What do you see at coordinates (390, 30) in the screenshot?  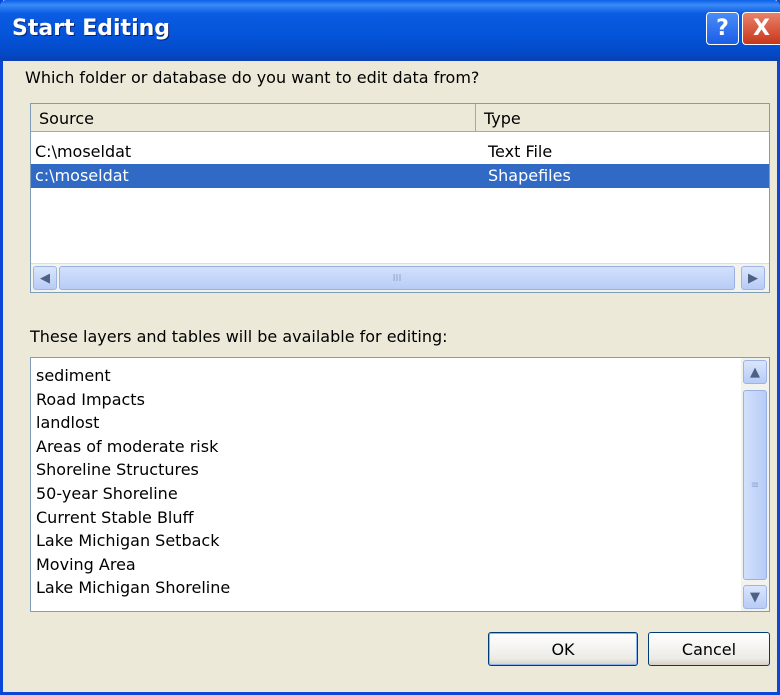 I see `title-bar: Start Editing ? X` at bounding box center [390, 30].